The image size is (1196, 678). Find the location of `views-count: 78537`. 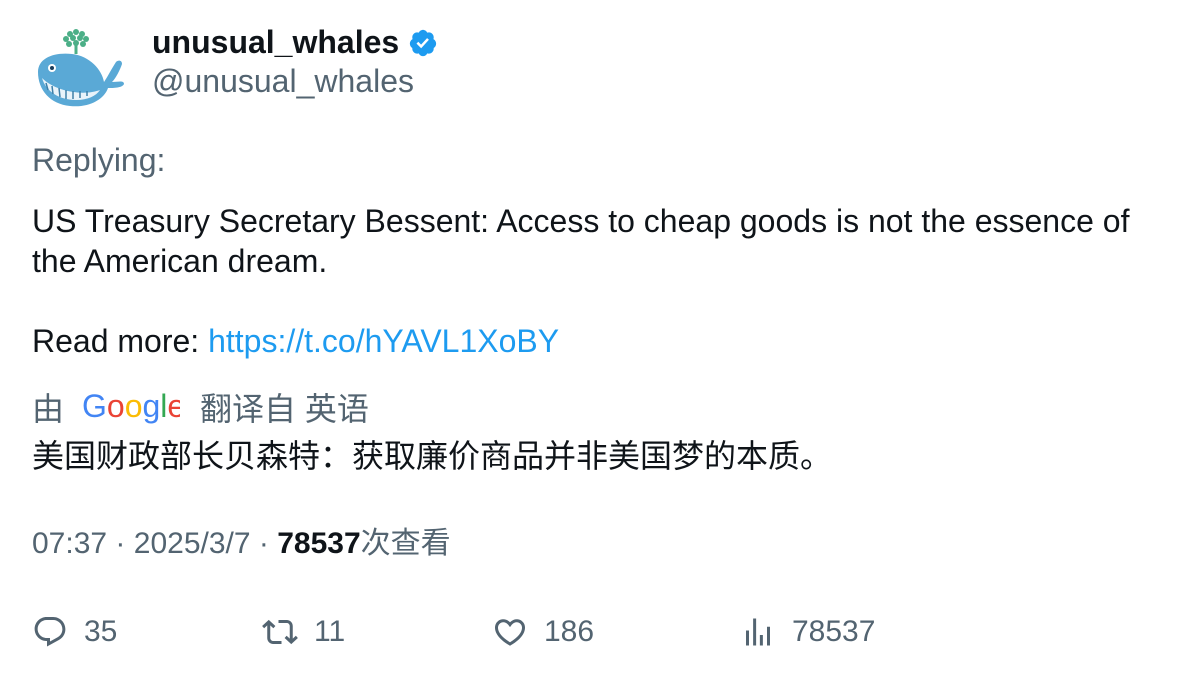

views-count: 78537 is located at coordinates (834, 631).